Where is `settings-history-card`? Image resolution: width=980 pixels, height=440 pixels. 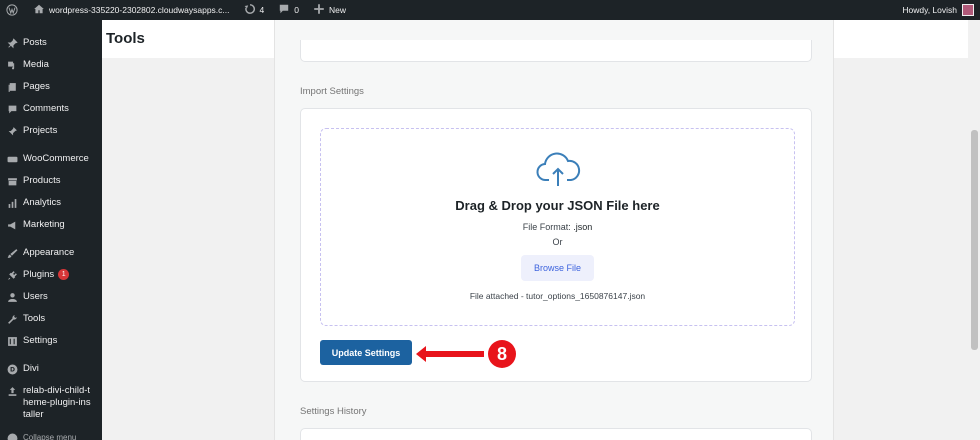 settings-history-card is located at coordinates (556, 434).